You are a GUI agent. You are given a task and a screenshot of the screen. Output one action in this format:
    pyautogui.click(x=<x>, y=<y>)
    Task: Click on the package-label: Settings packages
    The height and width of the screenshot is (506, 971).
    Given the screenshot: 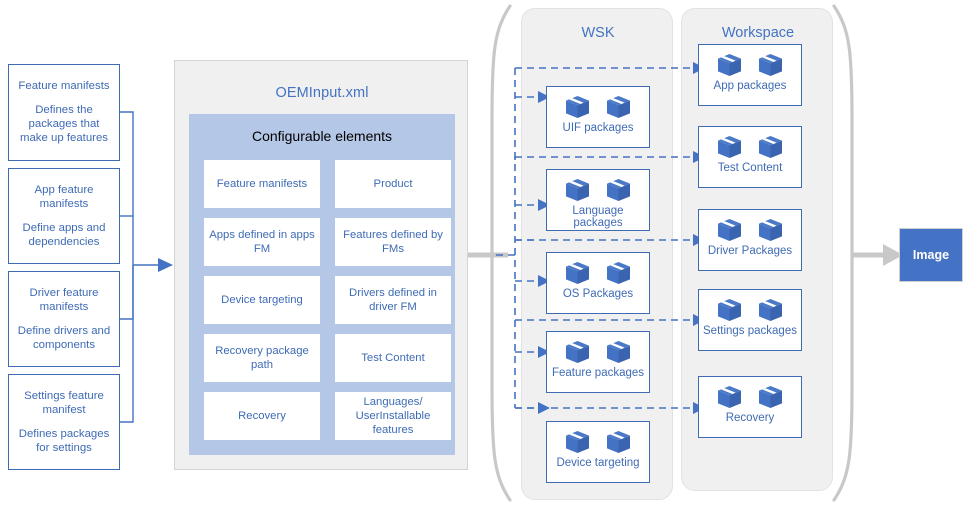 What is the action you would take?
    pyautogui.click(x=750, y=331)
    